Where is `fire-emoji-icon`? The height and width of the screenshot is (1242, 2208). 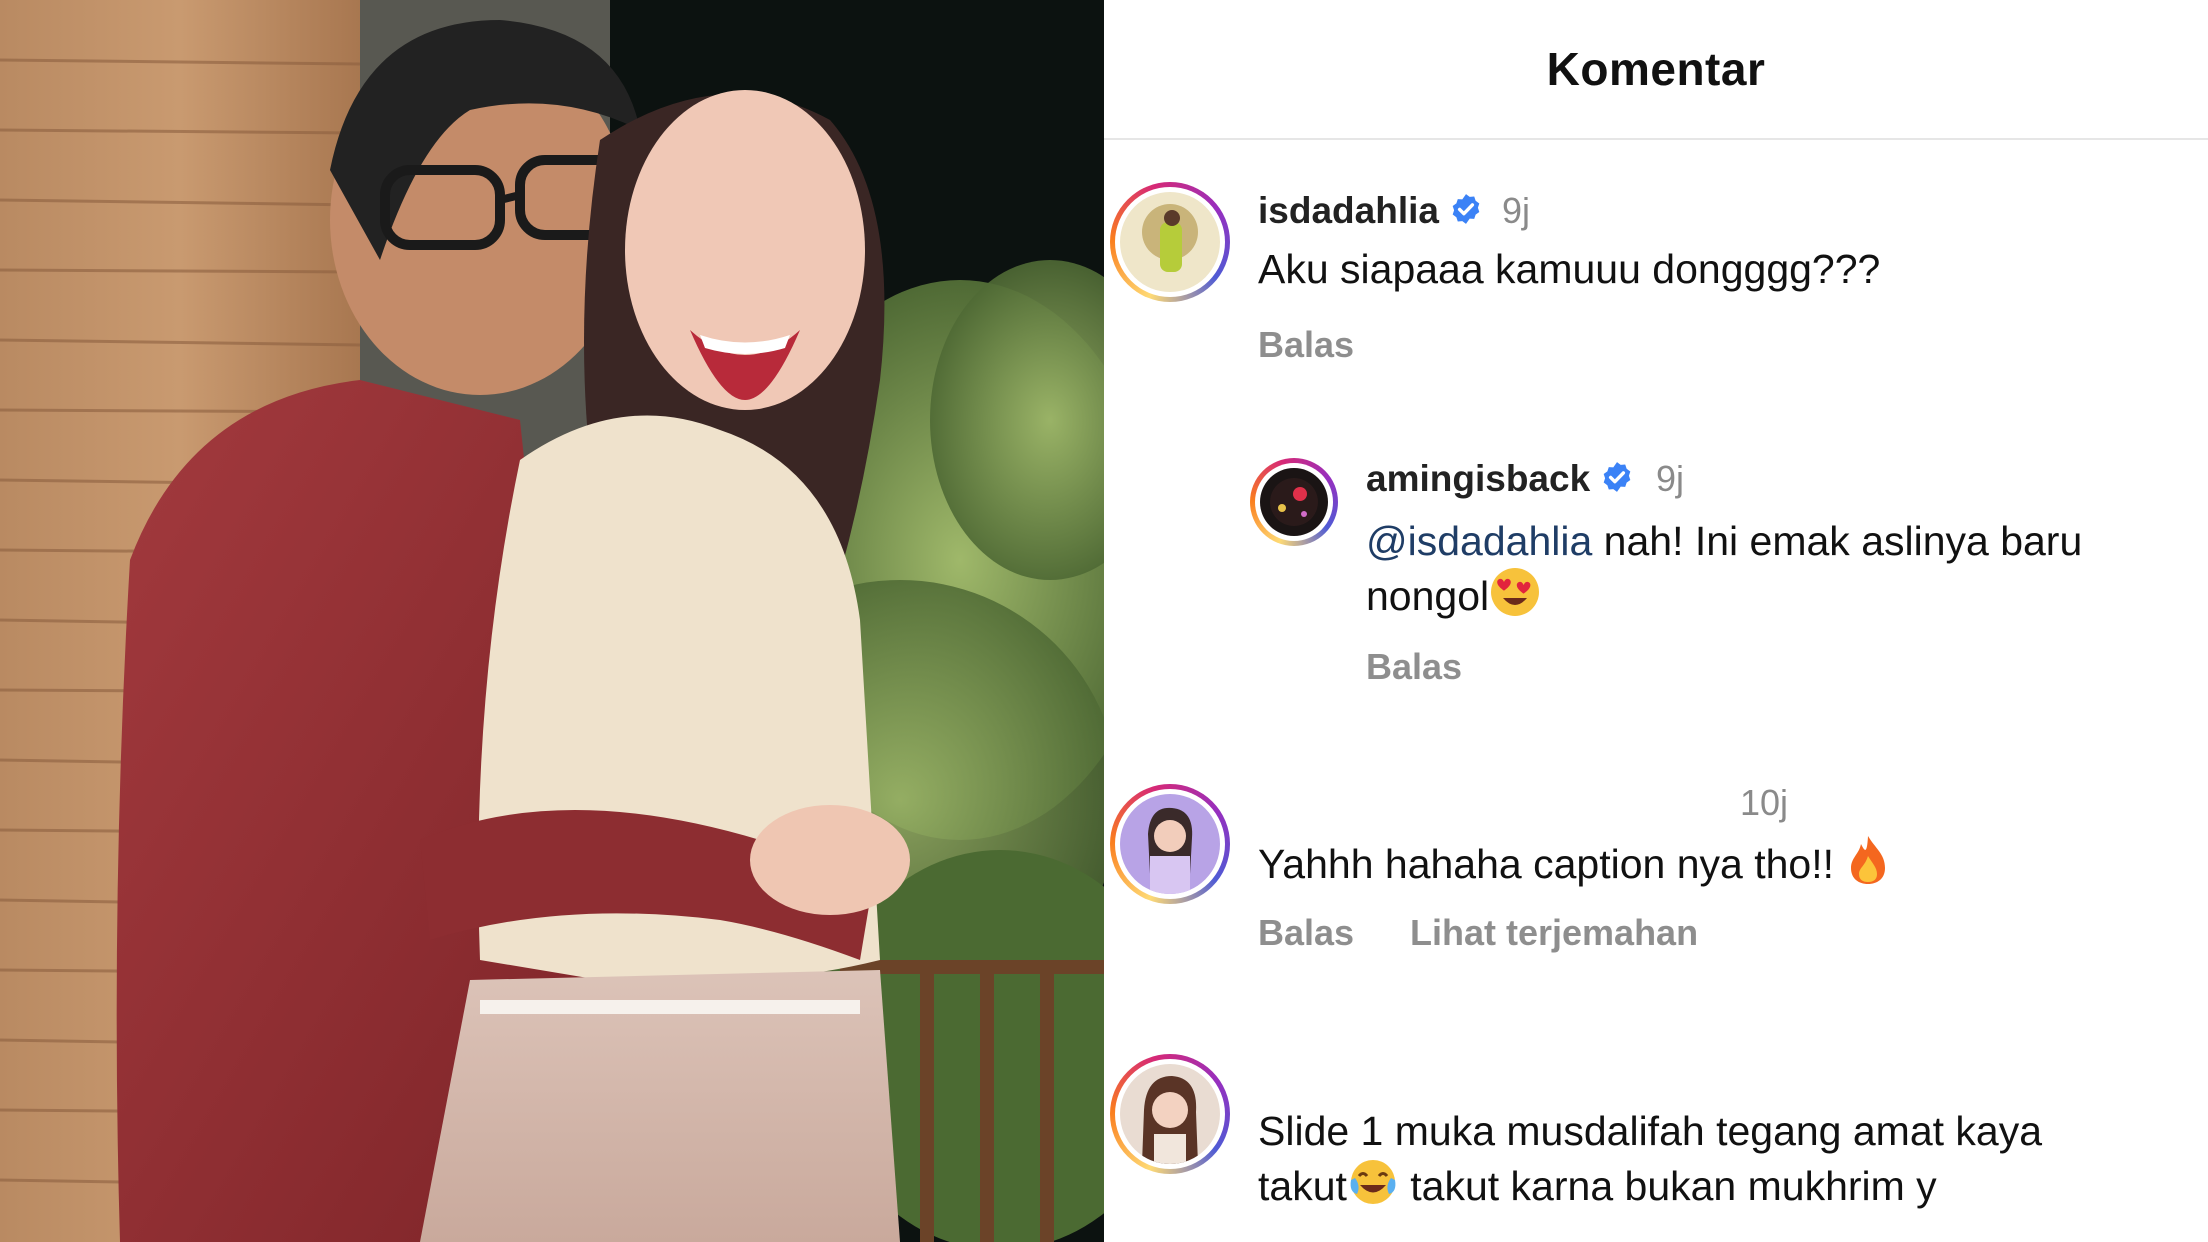
fire-emoji-icon is located at coordinates (1868, 865).